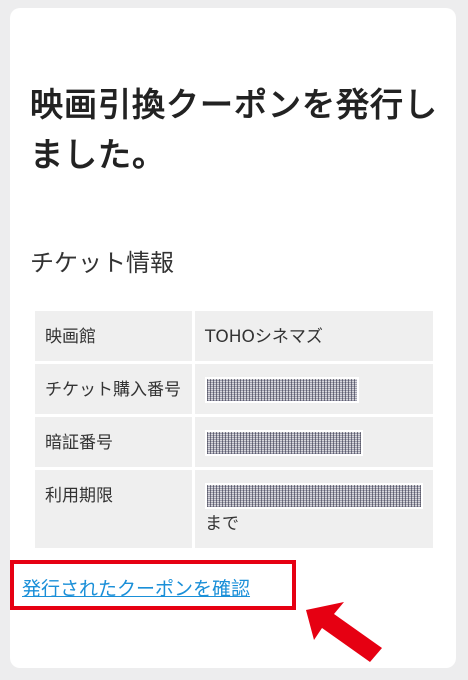  Describe the element at coordinates (314, 336) in the screenshot. I see `row-value-theater: TOHOシネマズ` at that location.